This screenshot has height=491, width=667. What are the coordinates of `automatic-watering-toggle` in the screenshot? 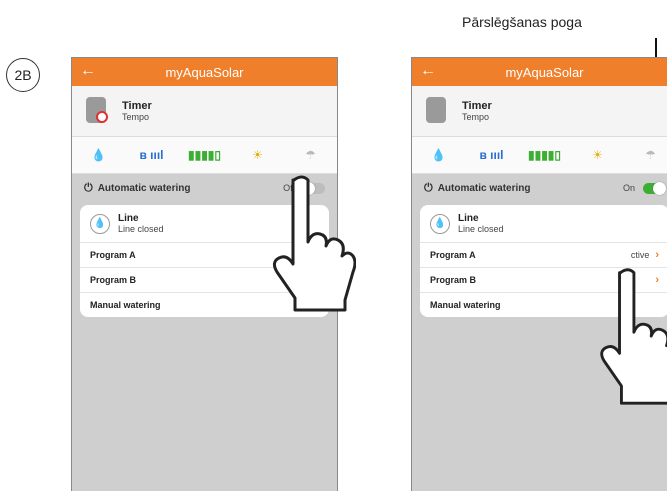 It's located at (654, 188).